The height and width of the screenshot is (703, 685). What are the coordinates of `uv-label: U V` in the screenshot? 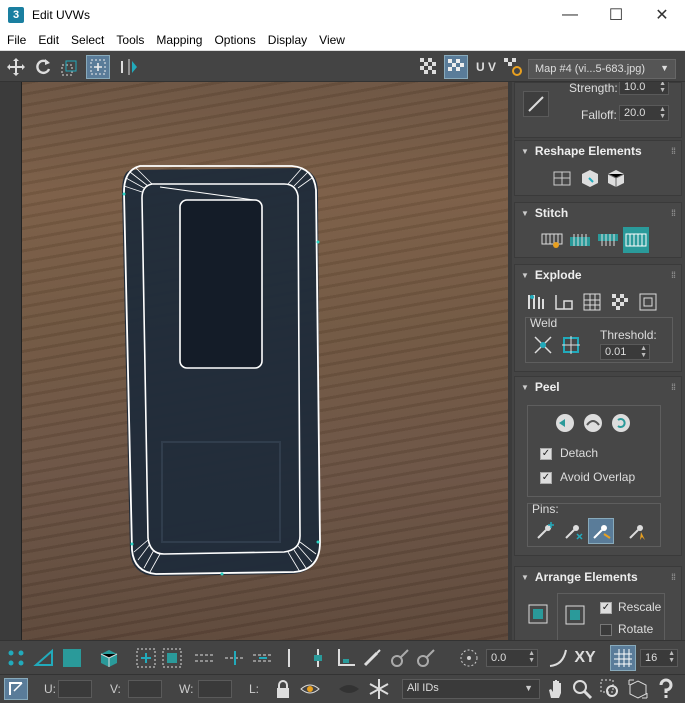 It's located at (486, 67).